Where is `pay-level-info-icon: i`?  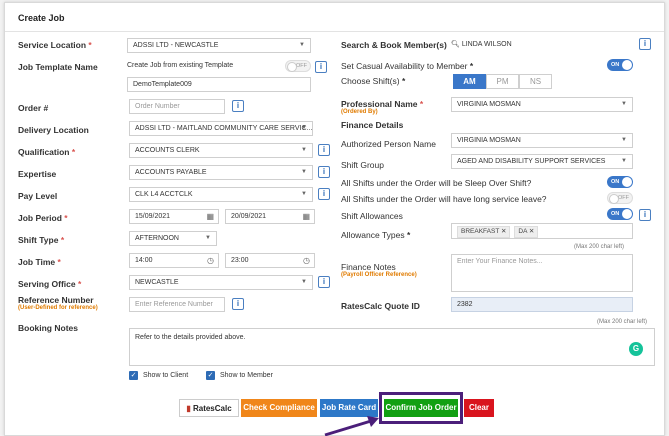
pay-level-info-icon: i is located at coordinates (324, 194).